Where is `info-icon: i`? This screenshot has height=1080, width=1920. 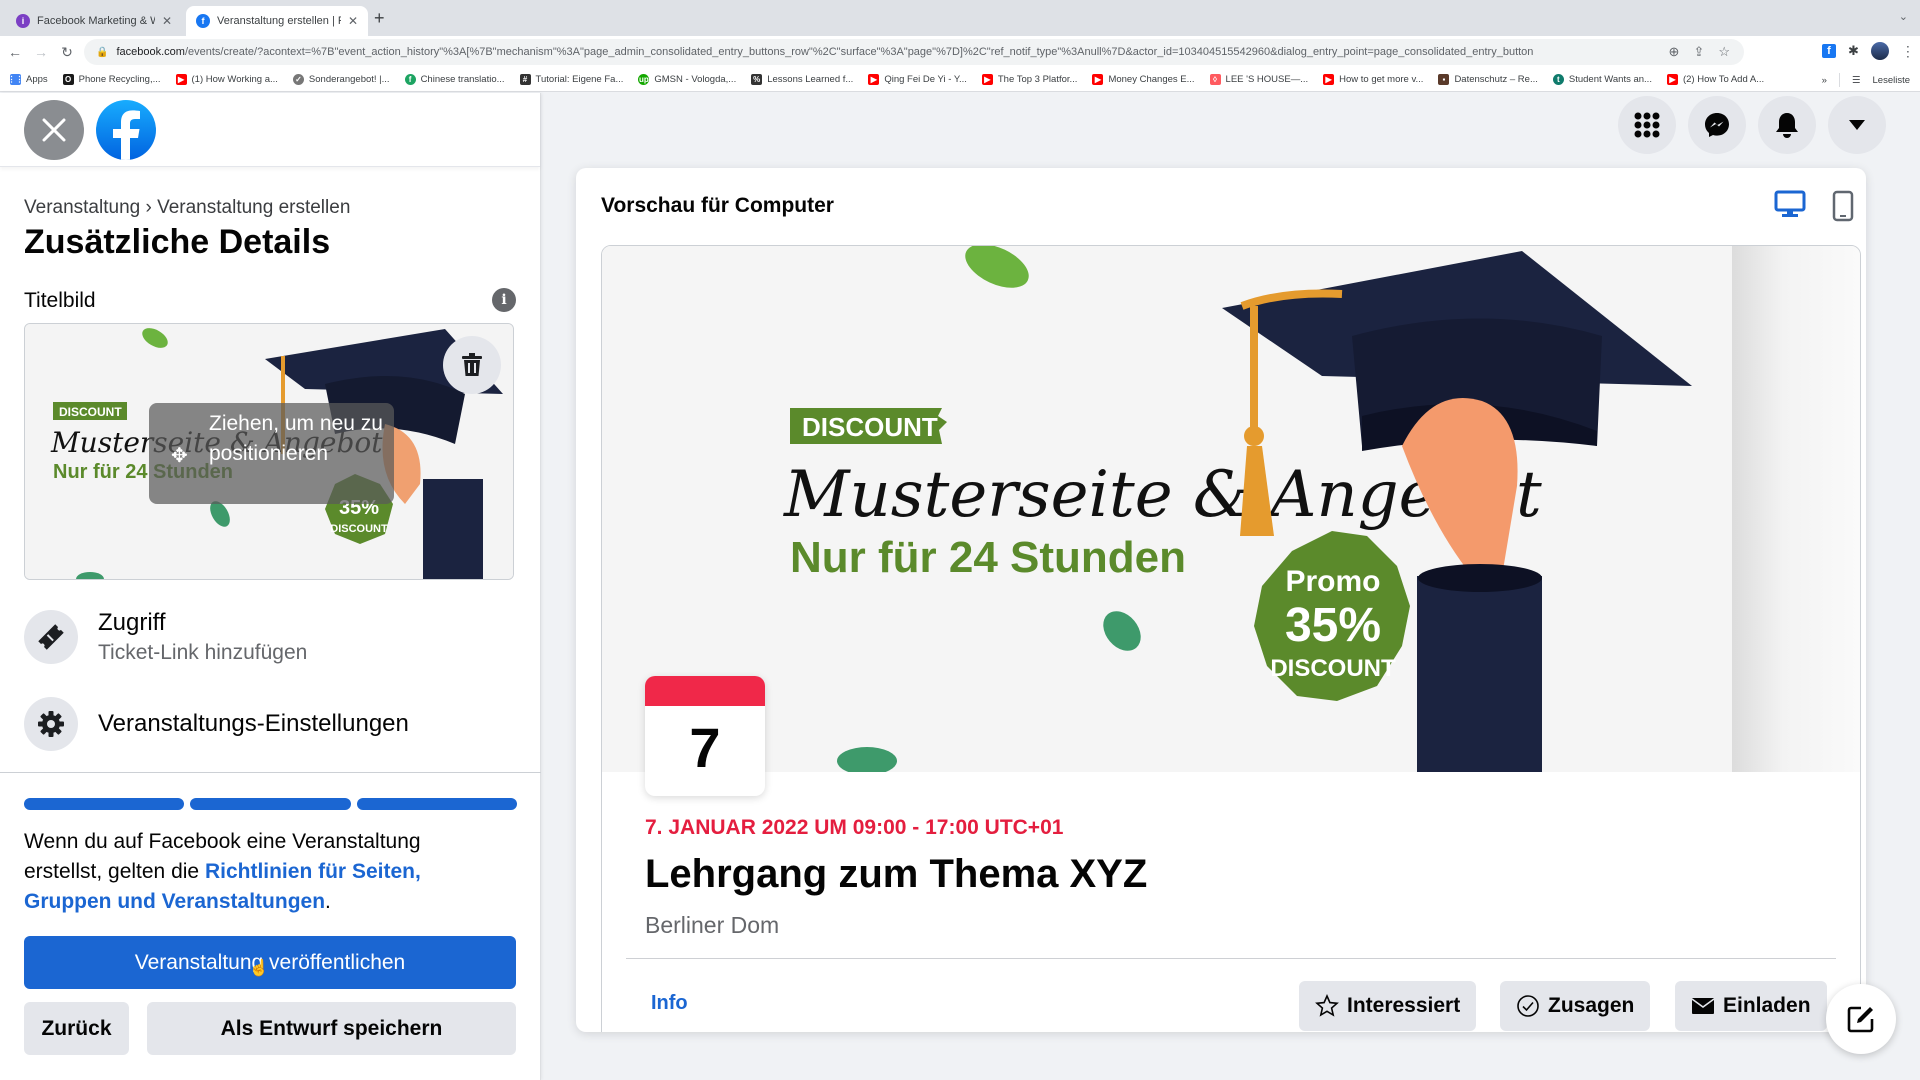 info-icon: i is located at coordinates (504, 300).